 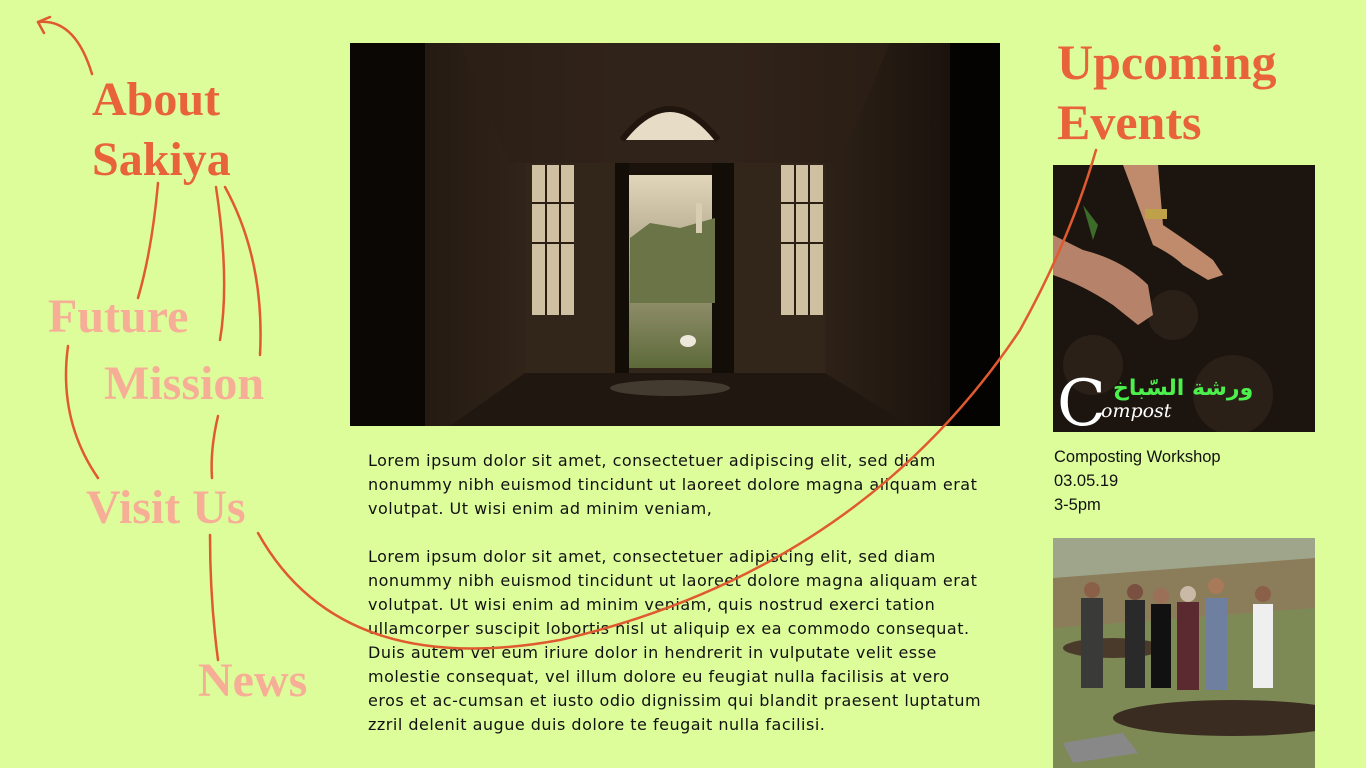 What do you see at coordinates (1086, 481) in the screenshot?
I see `event-1-date: 03.05.19` at bounding box center [1086, 481].